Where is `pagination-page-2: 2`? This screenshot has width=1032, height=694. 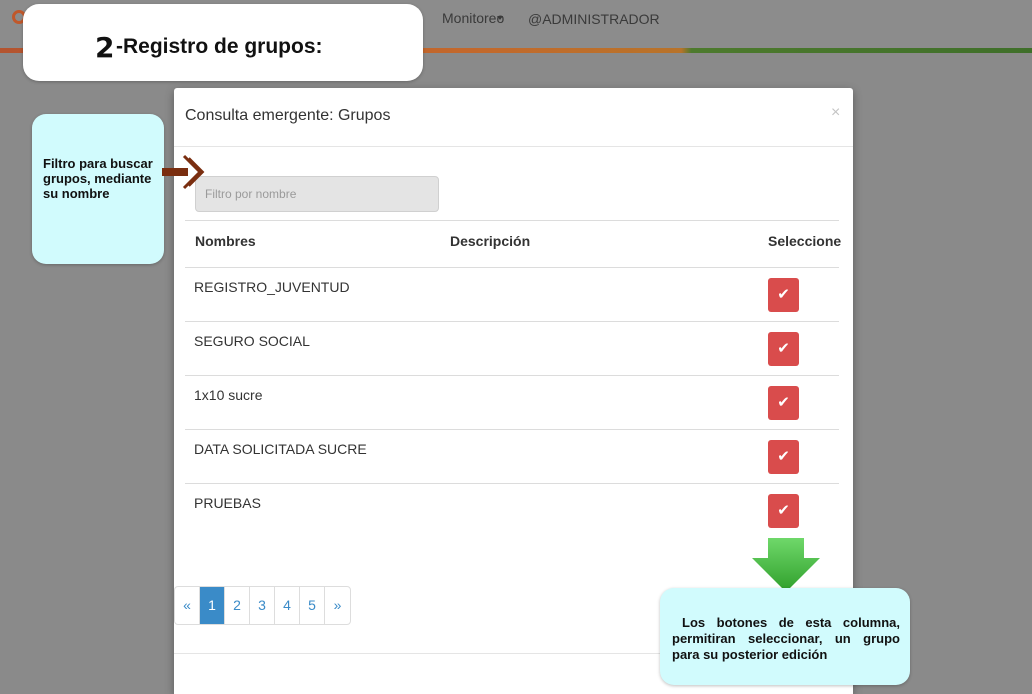 pagination-page-2: 2 is located at coordinates (237, 605).